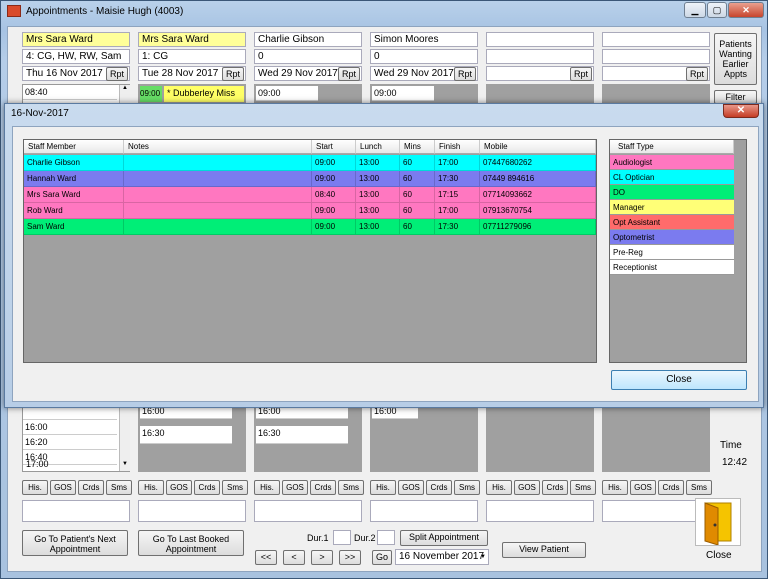  Describe the element at coordinates (581, 74) in the screenshot. I see `col5-rpt-button: Rpt` at that location.